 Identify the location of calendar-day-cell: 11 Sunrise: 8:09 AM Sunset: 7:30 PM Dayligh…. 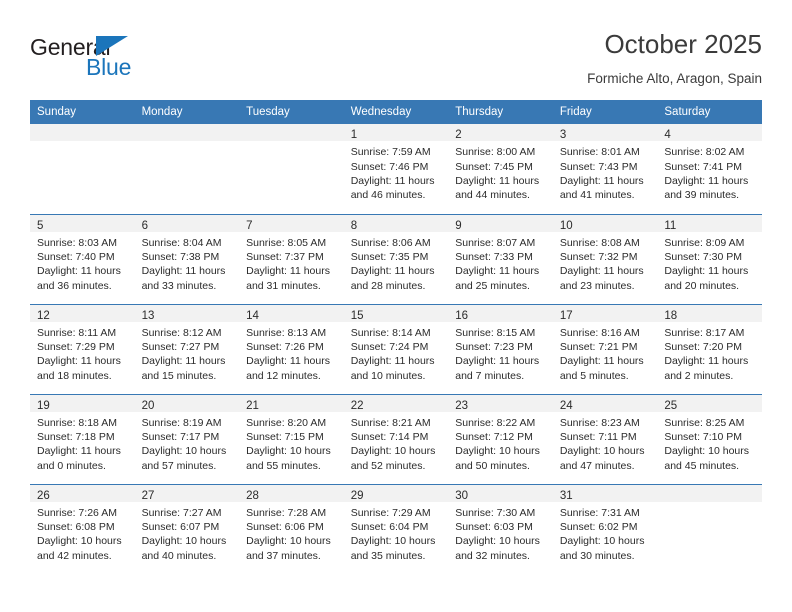
(709, 259).